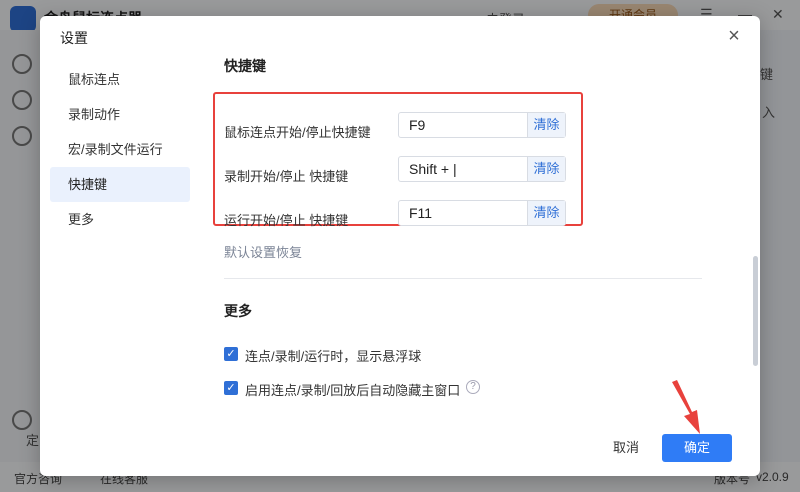 The width and height of the screenshot is (800, 492). What do you see at coordinates (238, 311) in the screenshot?
I see `more-section-title: 更多` at bounding box center [238, 311].